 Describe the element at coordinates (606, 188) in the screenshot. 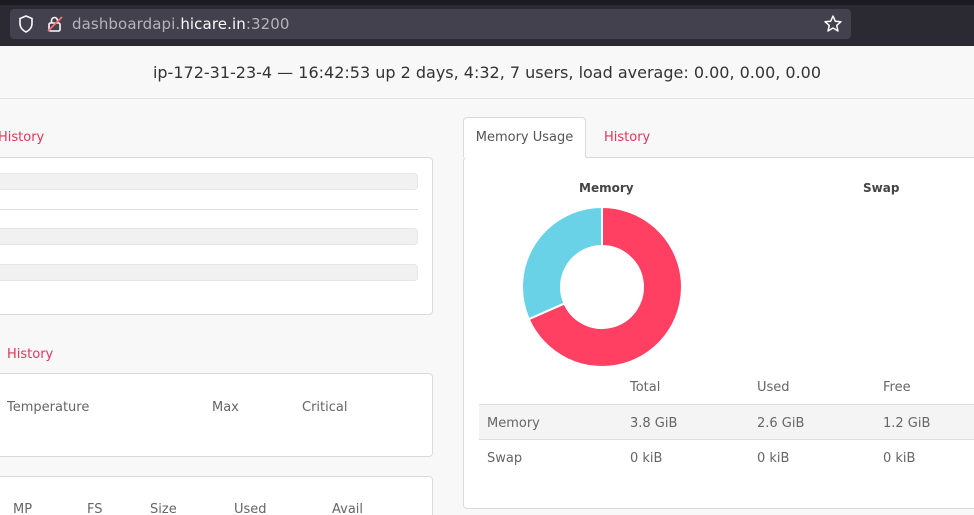

I see `memory-chart-title: Memory` at that location.